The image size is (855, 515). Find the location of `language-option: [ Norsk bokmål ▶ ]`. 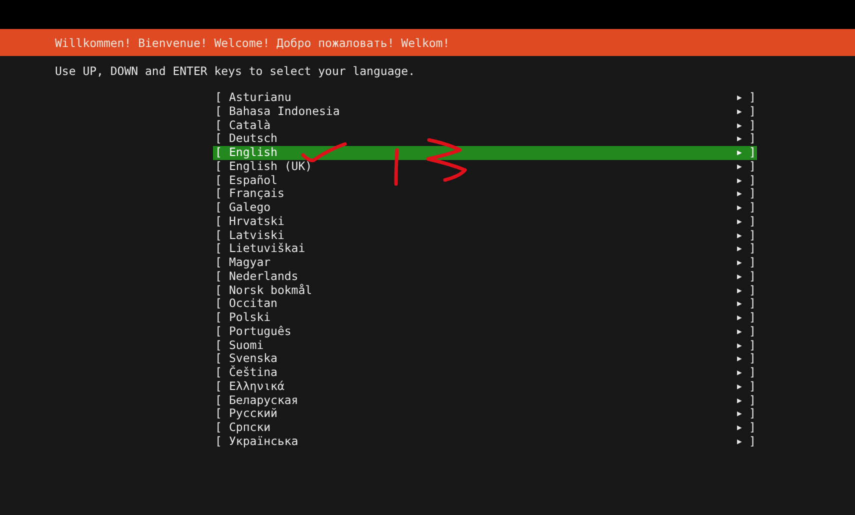

language-option: [ Norsk bokmål ▶ ] is located at coordinates (485, 291).